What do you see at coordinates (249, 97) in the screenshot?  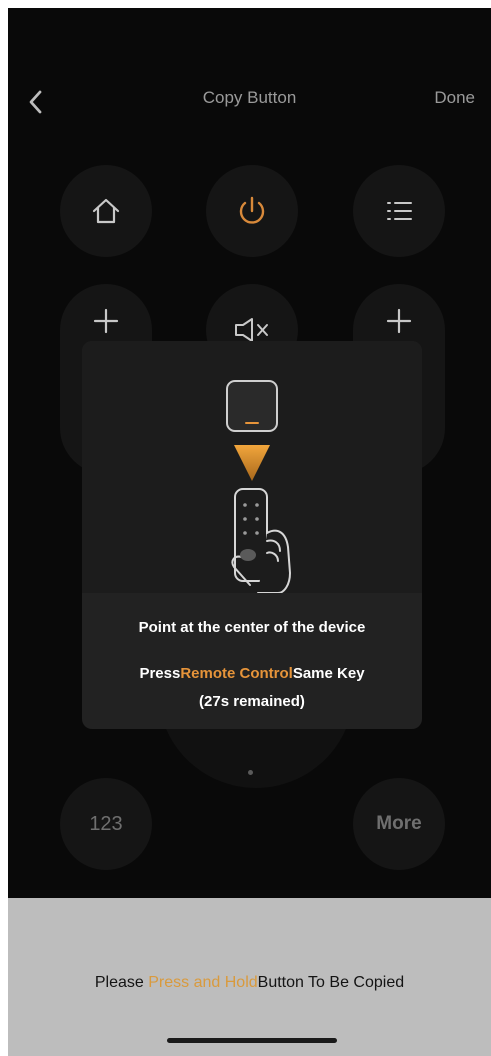 I see `page-title: Copy Button` at bounding box center [249, 97].